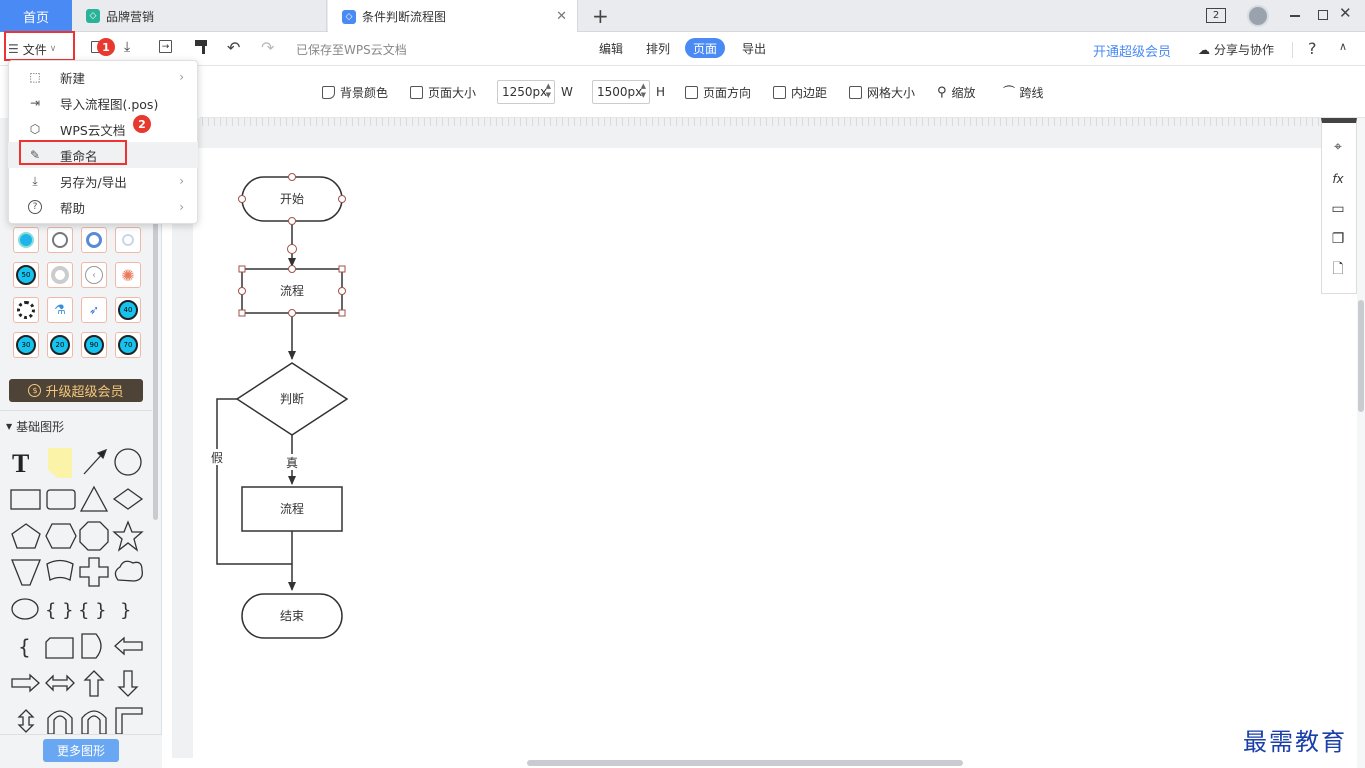 The width and height of the screenshot is (1365, 768). I want to click on dial-icon: 90, so click(94, 345).